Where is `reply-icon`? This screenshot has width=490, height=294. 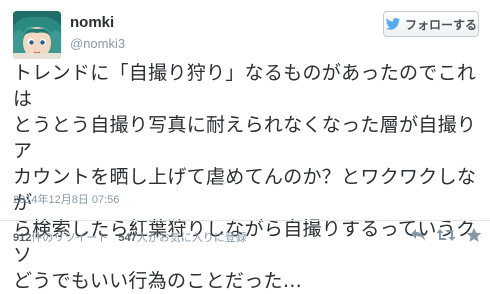
reply-icon is located at coordinates (418, 235).